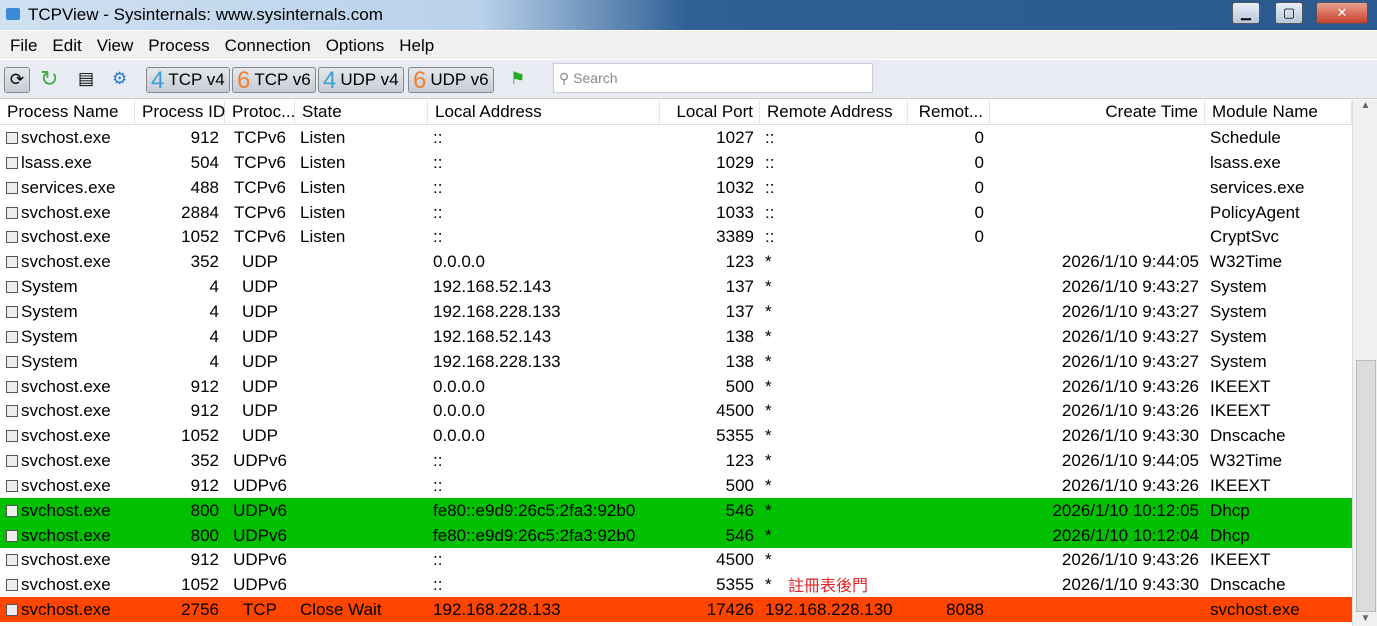  Describe the element at coordinates (1097, 112) in the screenshot. I see `column-header-create-time: Create Time` at that location.